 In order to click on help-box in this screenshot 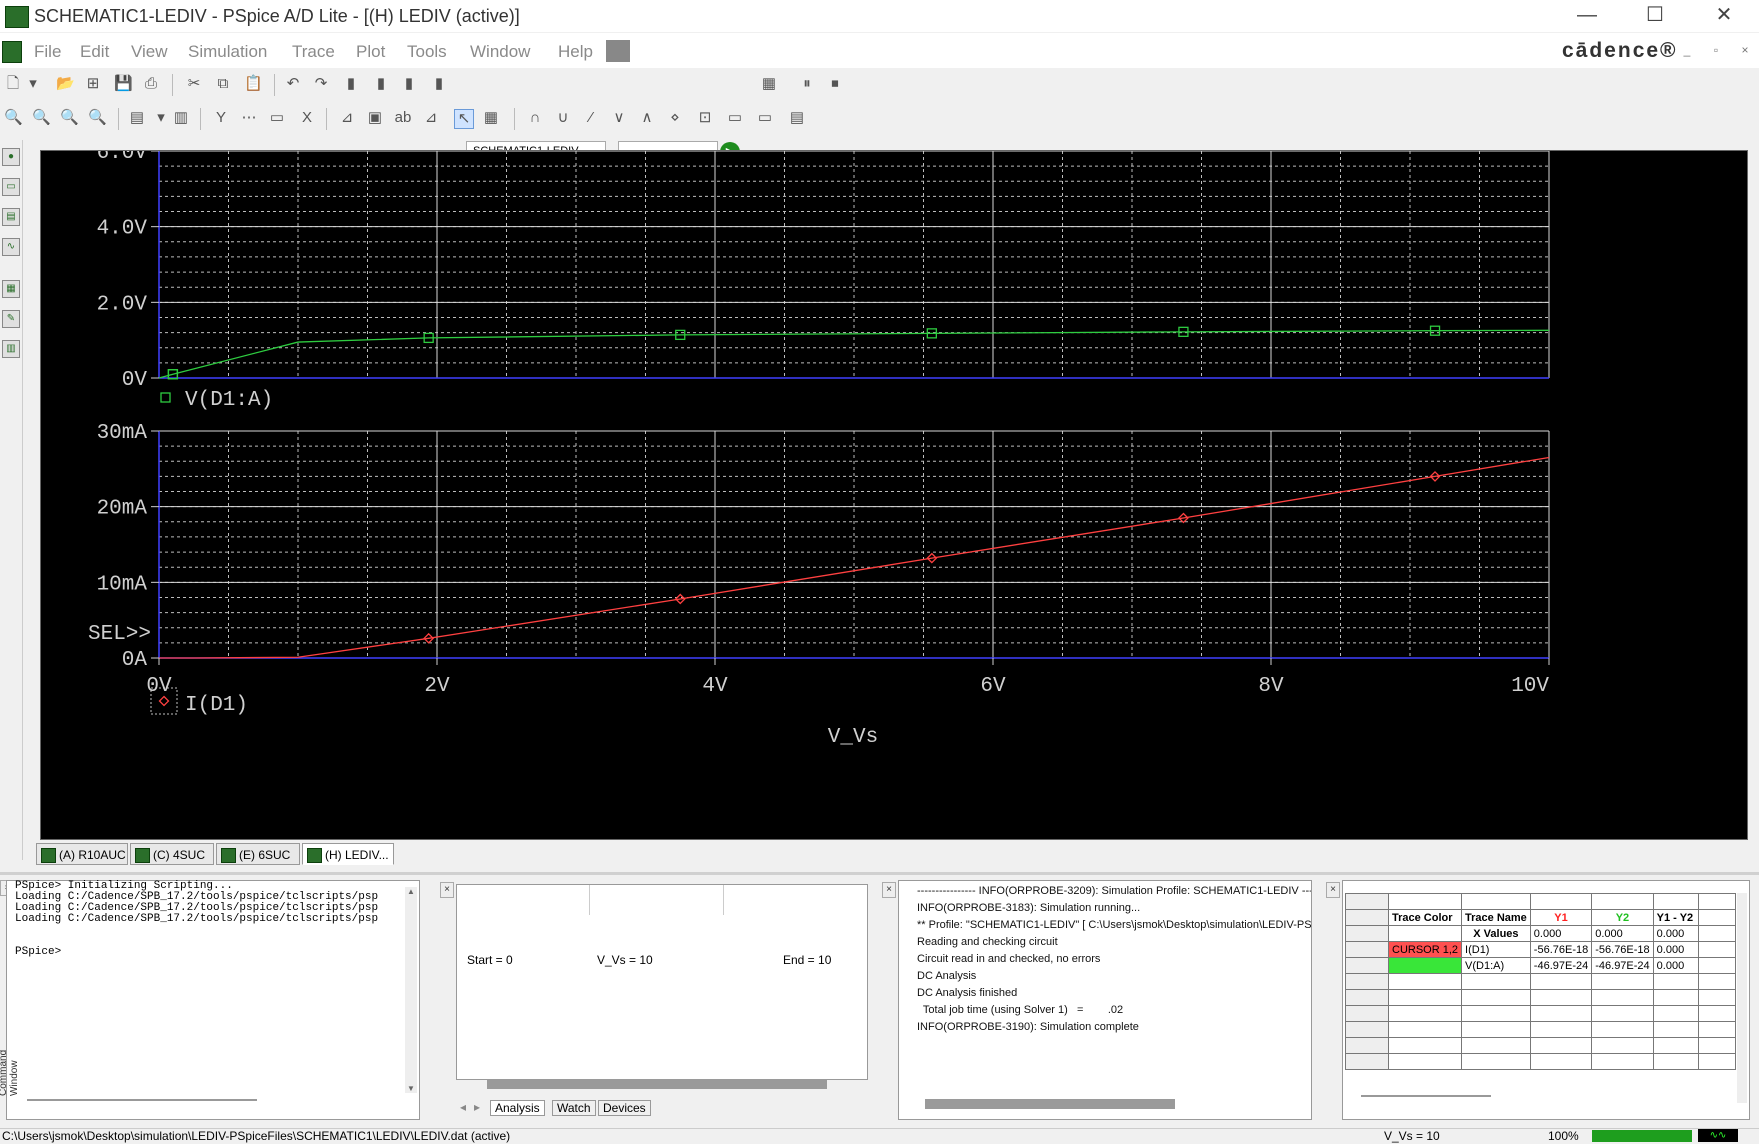, I will do `click(618, 51)`.